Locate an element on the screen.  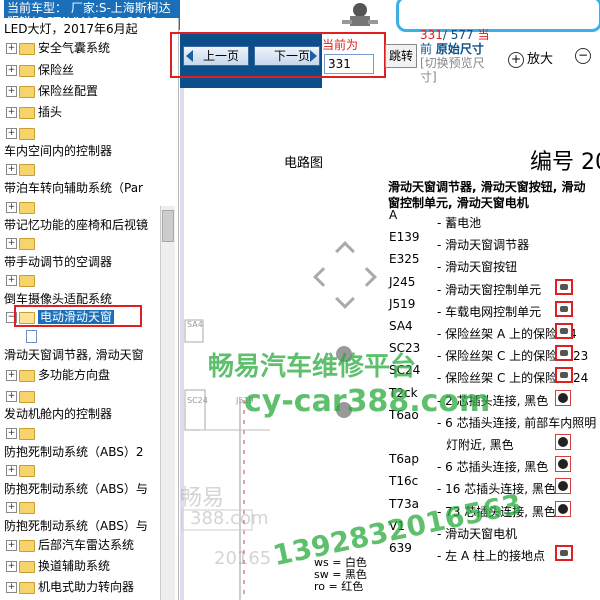
component-description: - 6 芯插头连接, 黑色 is located at coordinates (493, 467).